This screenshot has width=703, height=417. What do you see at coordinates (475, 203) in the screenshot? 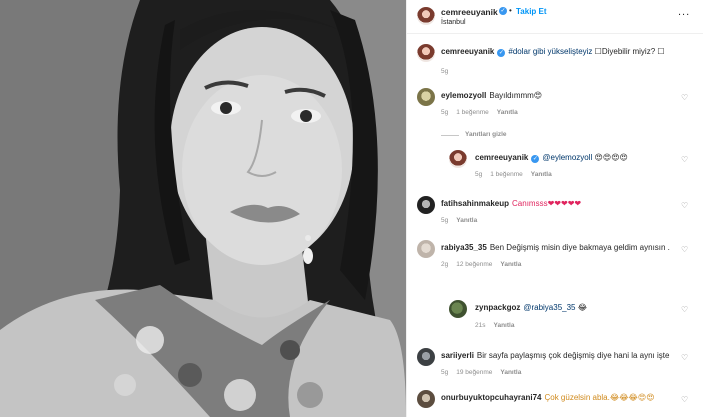
I see `comment-username: fatihsahinmakeup` at bounding box center [475, 203].